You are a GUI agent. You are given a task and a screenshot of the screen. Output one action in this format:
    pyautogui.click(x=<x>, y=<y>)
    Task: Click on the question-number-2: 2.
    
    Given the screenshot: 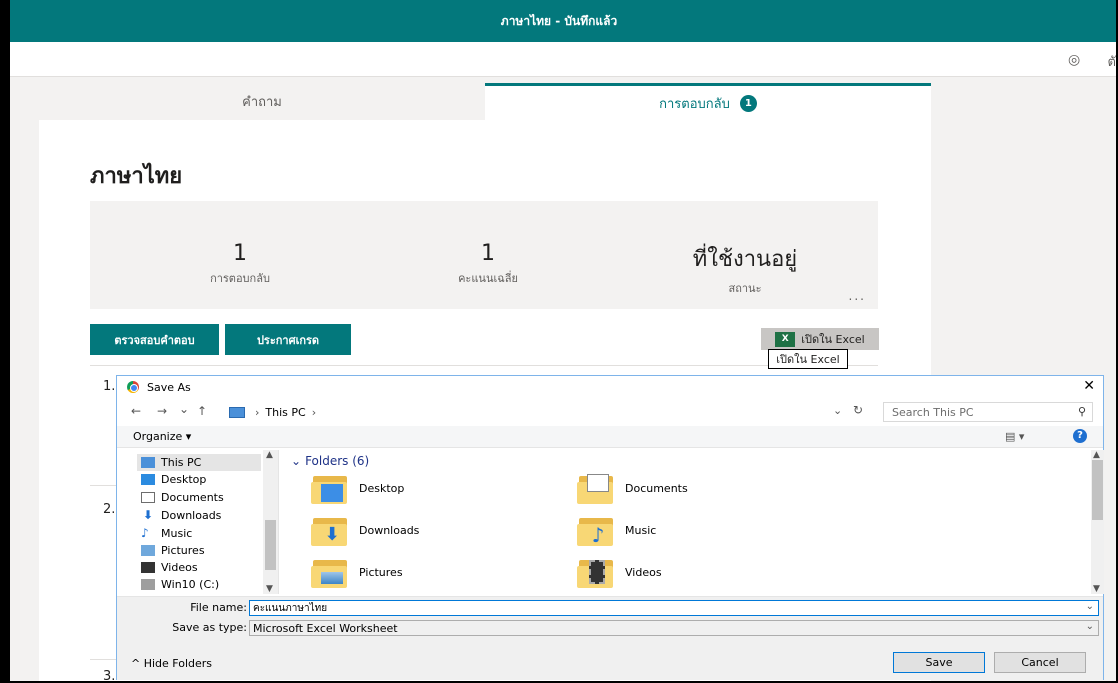 What is the action you would take?
    pyautogui.click(x=109, y=509)
    